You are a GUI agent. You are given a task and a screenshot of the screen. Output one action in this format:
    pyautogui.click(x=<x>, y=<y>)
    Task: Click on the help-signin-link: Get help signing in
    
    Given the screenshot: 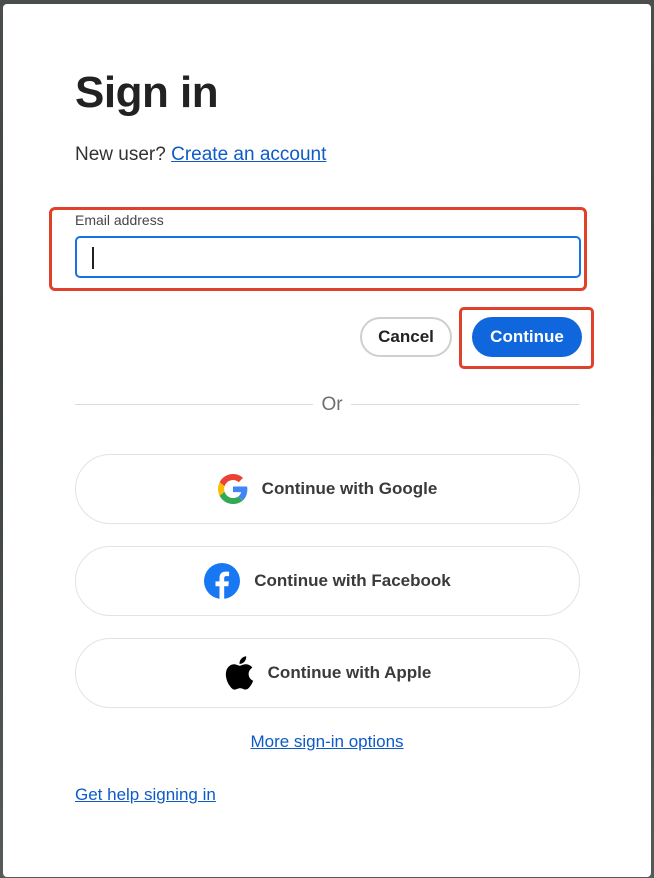 What is the action you would take?
    pyautogui.click(x=145, y=794)
    